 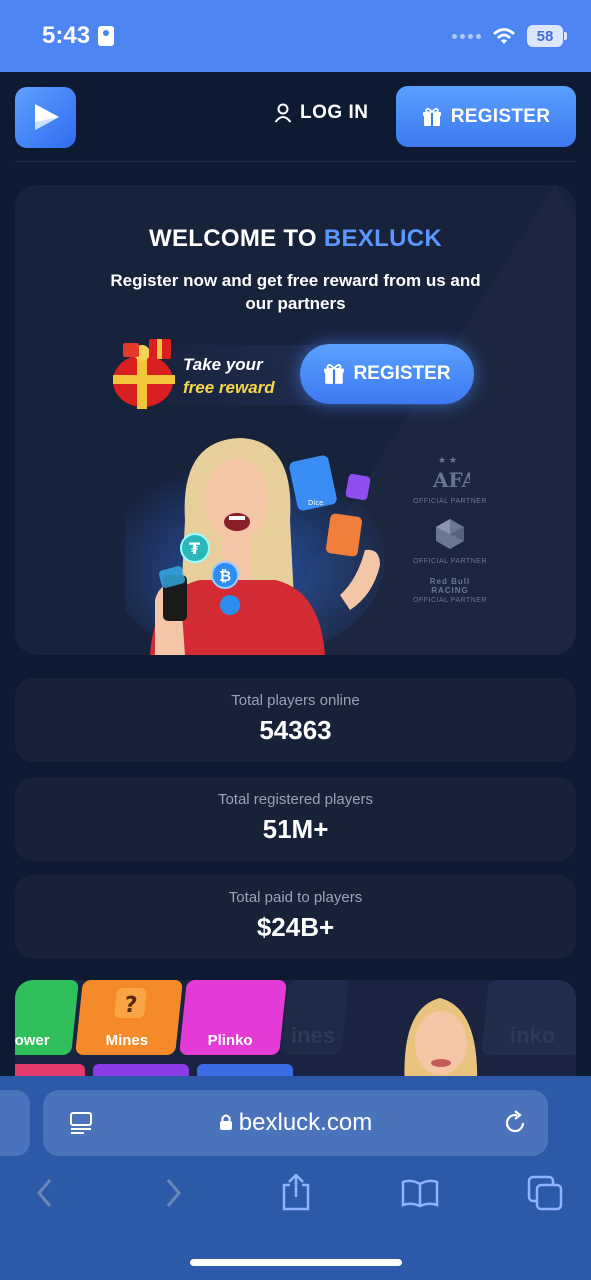 What do you see at coordinates (295, 829) in the screenshot?
I see `stat-value: 51M+` at bounding box center [295, 829].